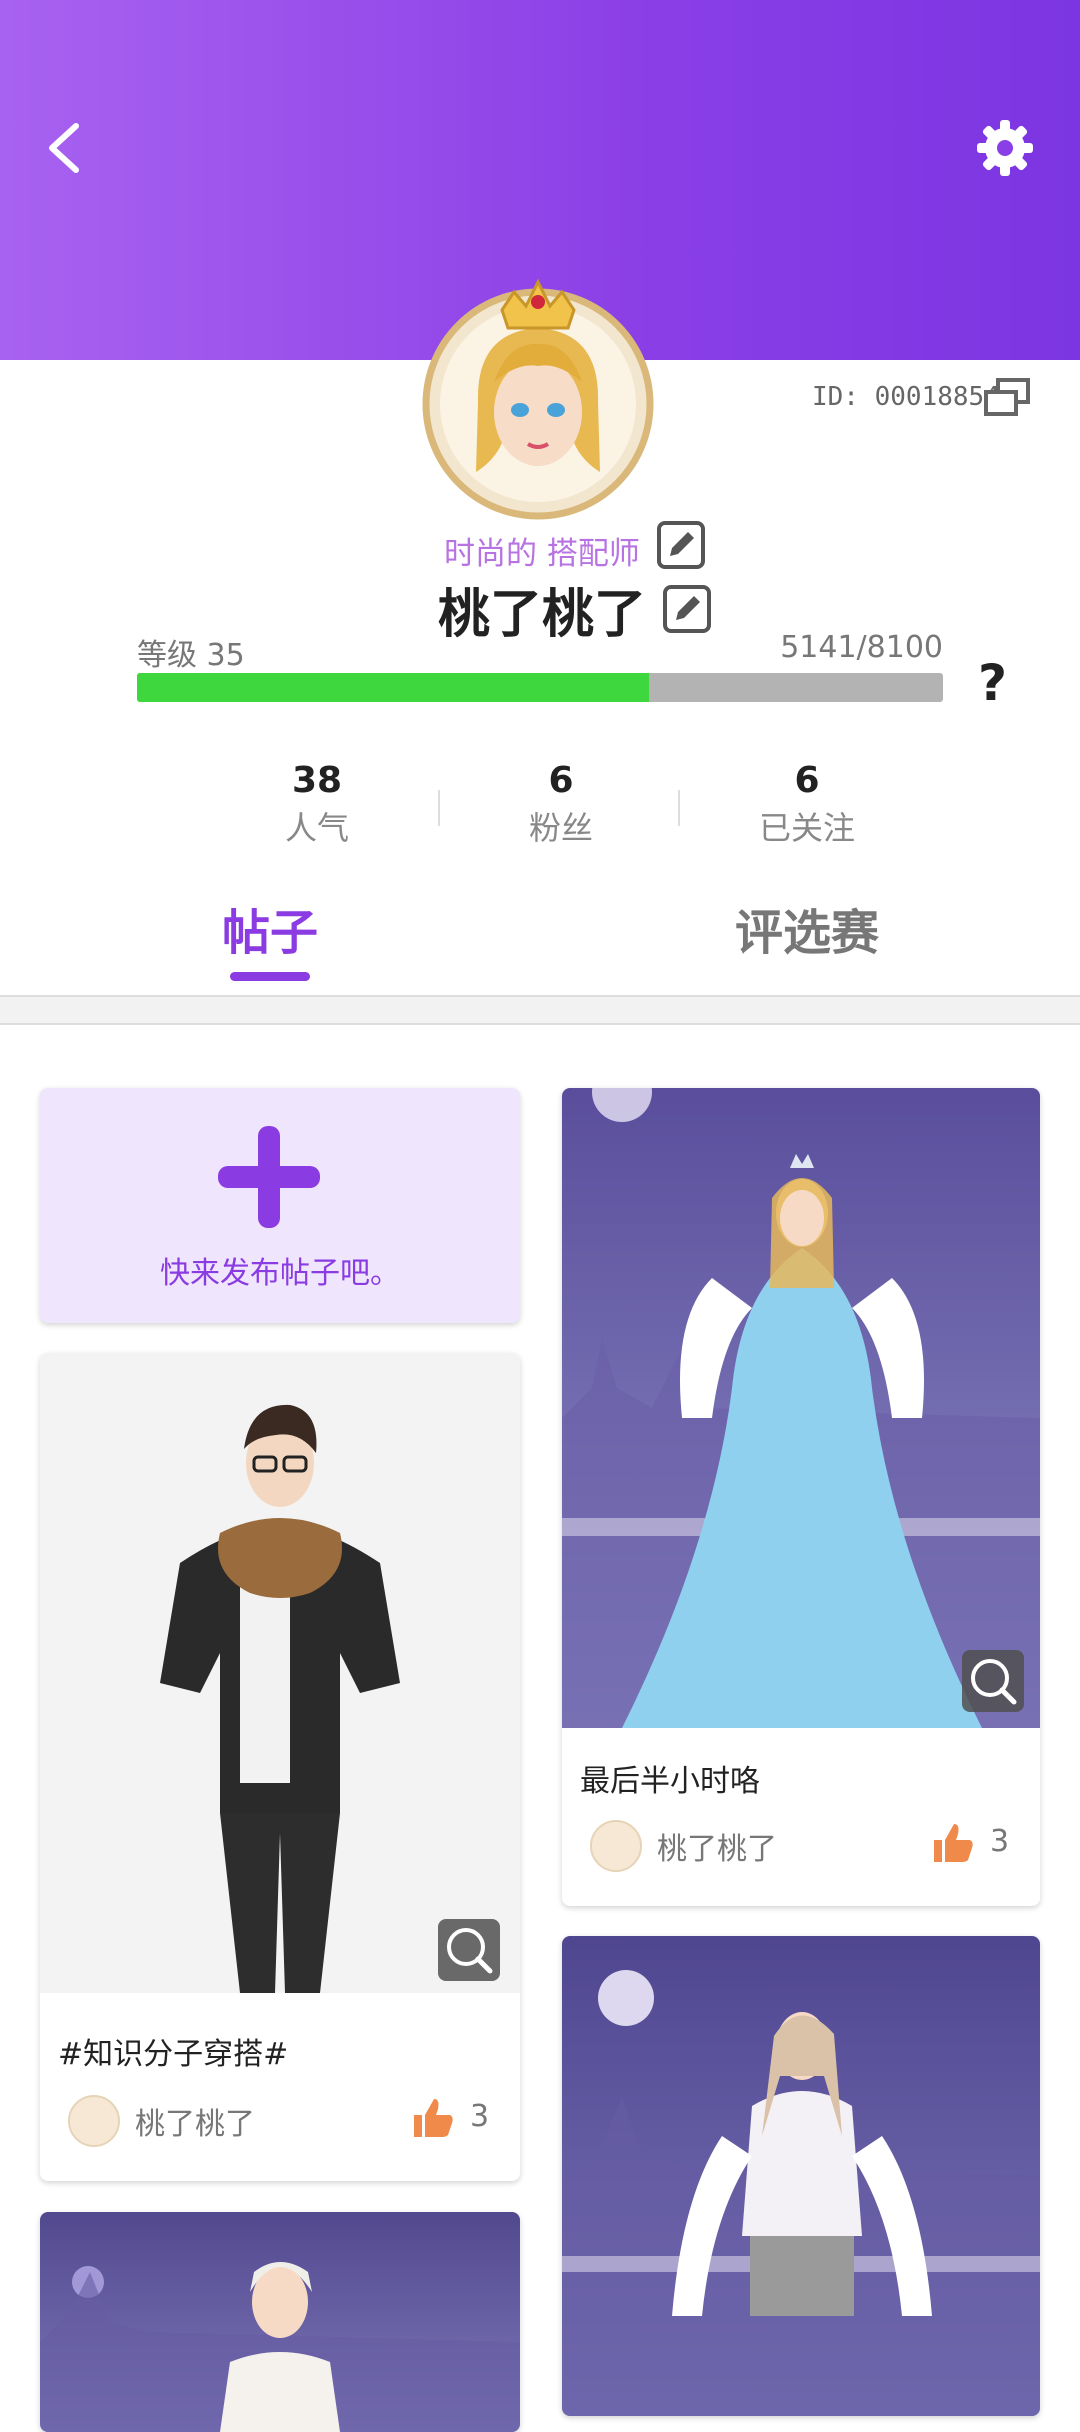 The image size is (1080, 2432). Describe the element at coordinates (992, 683) in the screenshot. I see `level-help-button: ?` at that location.